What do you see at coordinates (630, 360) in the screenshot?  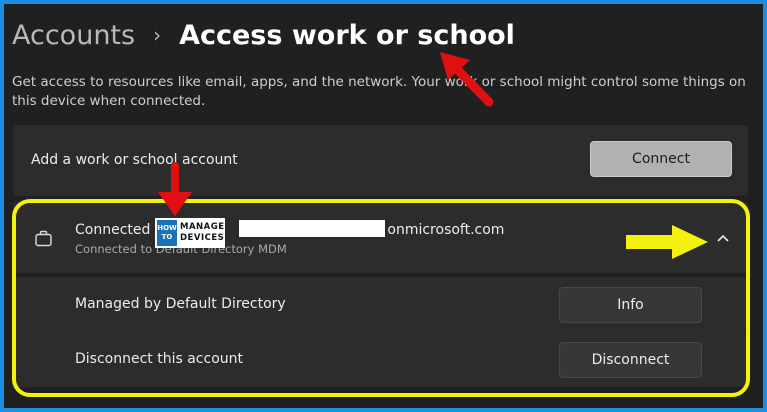 I see `disconnect-button: Disconnect` at bounding box center [630, 360].